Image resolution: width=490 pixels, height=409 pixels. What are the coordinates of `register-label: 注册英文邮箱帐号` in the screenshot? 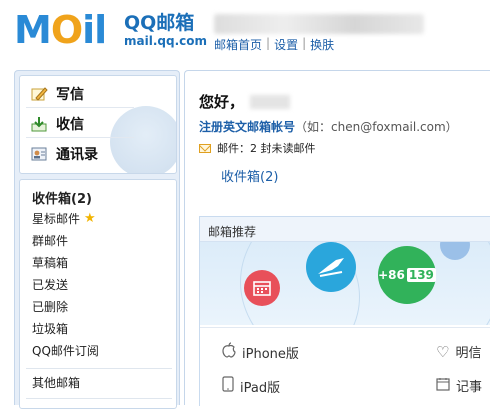 It's located at (247, 127).